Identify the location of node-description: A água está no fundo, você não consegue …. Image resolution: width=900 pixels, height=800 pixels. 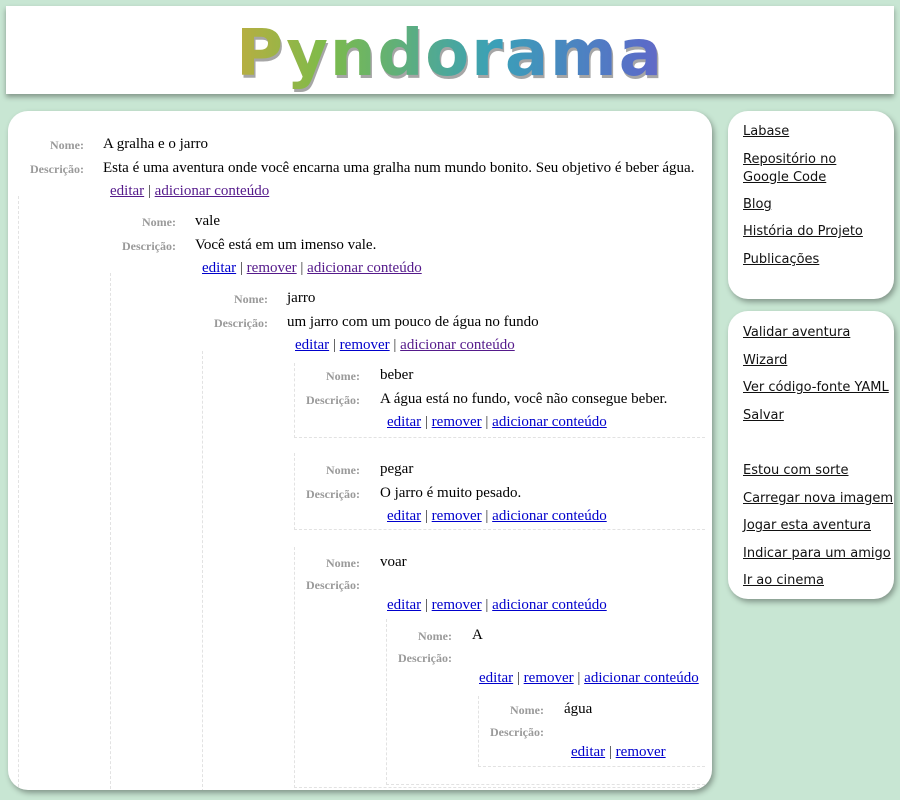
(524, 399).